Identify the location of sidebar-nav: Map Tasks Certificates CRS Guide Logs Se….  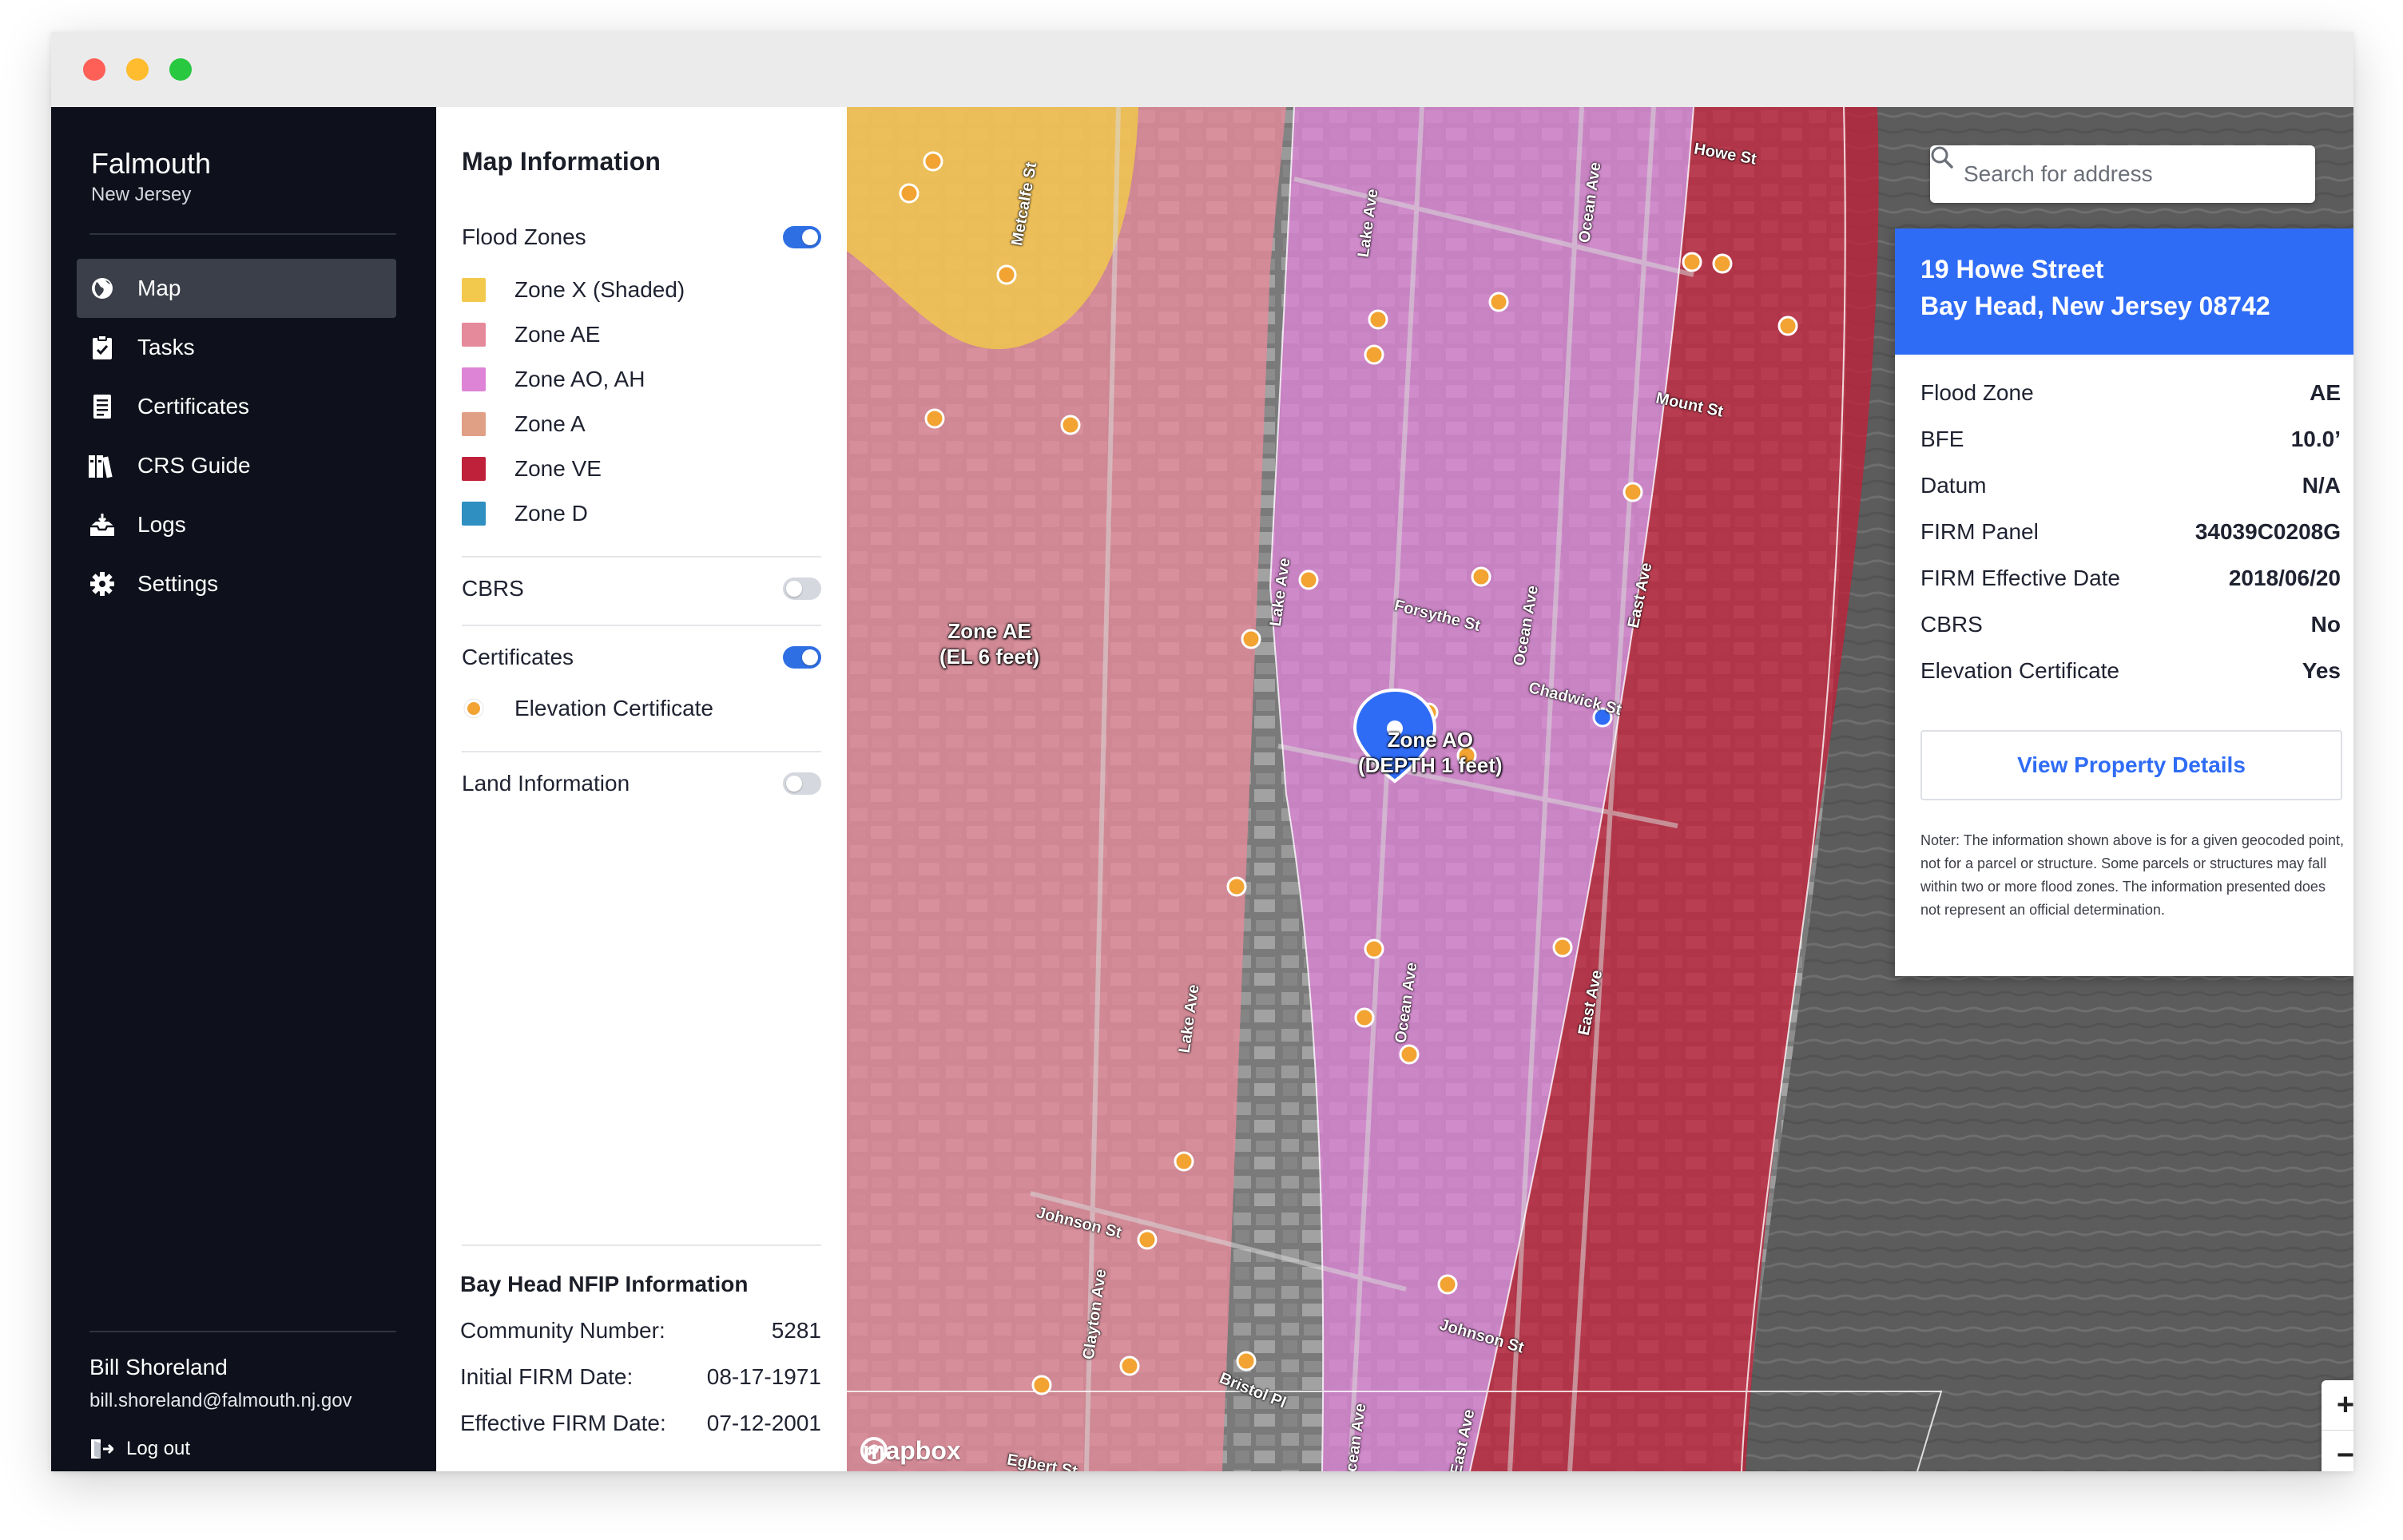
(236, 436).